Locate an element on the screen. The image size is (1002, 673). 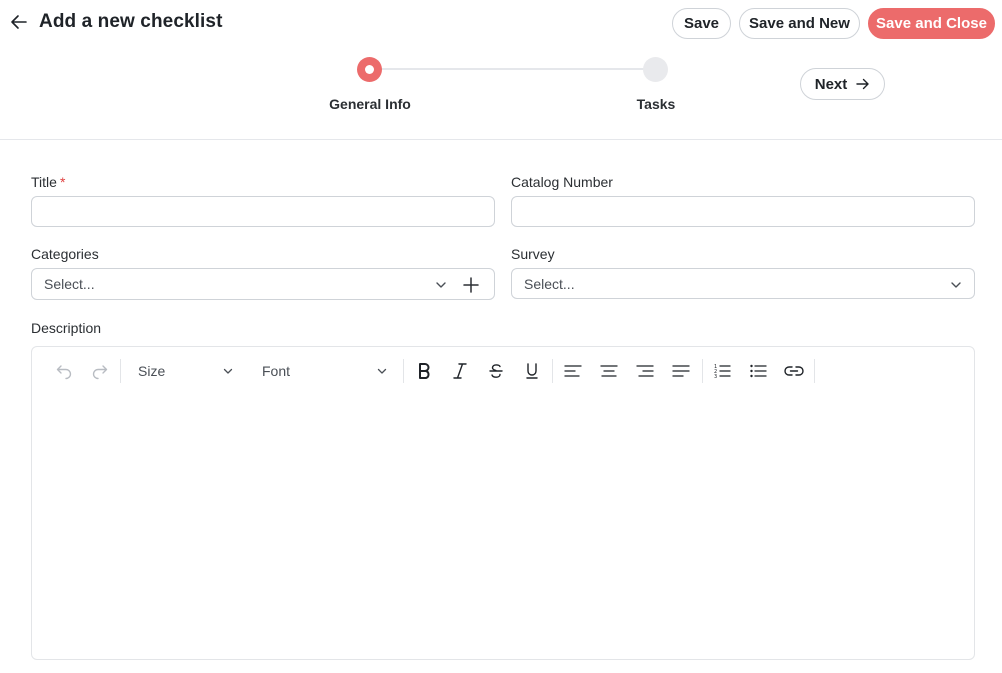
survey-label: Survey is located at coordinates (533, 254).